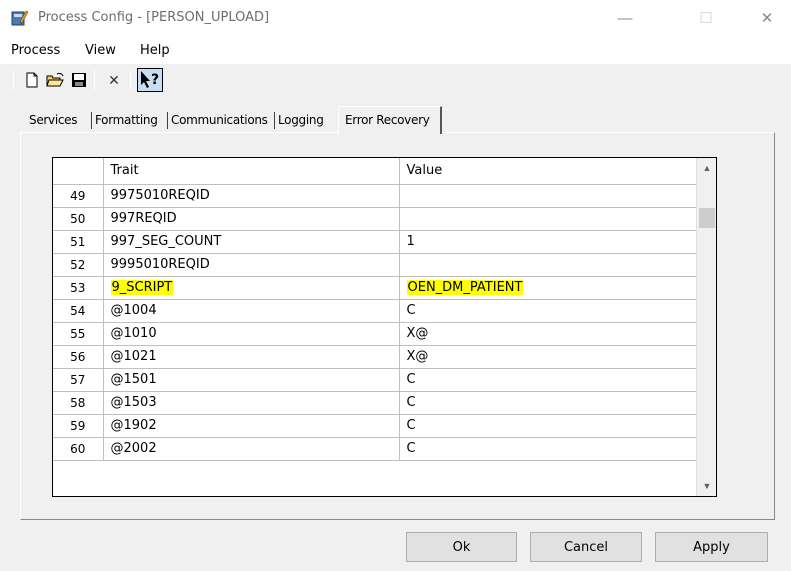 This screenshot has height=571, width=791. What do you see at coordinates (20, 18) in the screenshot?
I see `app-icon` at bounding box center [20, 18].